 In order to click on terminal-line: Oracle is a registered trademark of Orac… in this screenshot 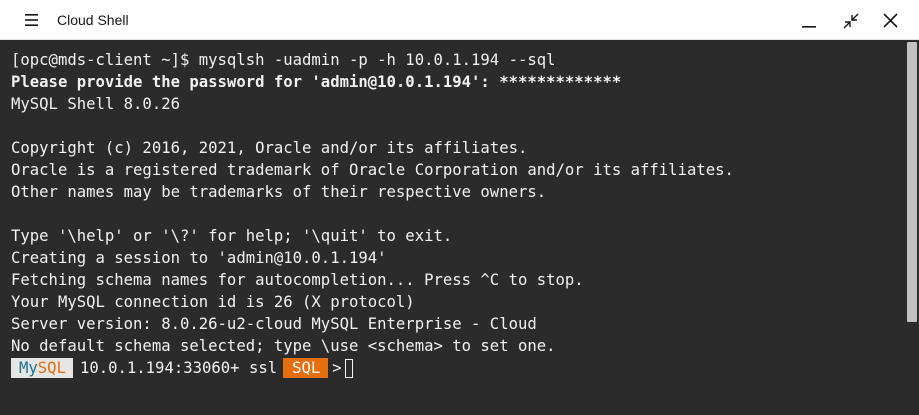, I will do `click(372, 170)`.